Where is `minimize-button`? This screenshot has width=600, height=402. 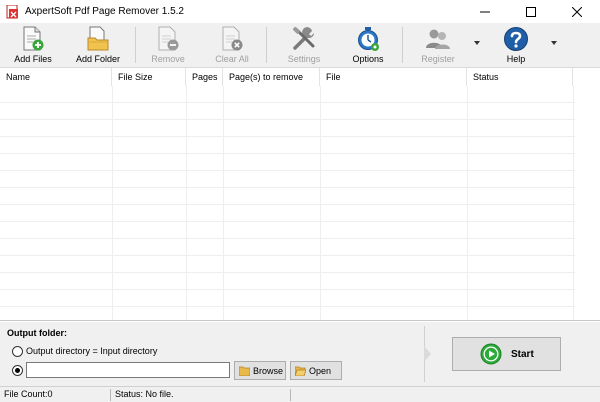 minimize-button is located at coordinates (485, 11).